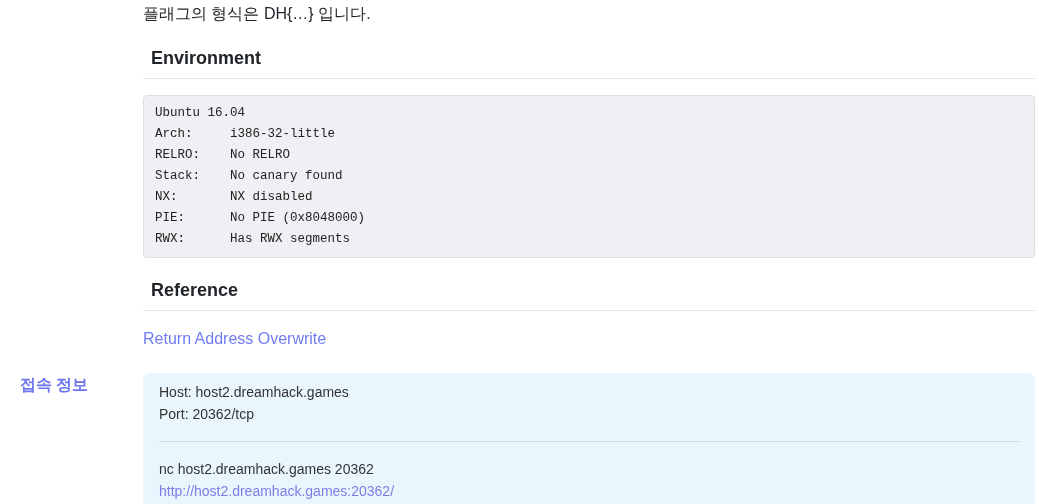 The image size is (1039, 504). What do you see at coordinates (206, 414) in the screenshot?
I see `port-text: Port: 20362/tcp` at bounding box center [206, 414].